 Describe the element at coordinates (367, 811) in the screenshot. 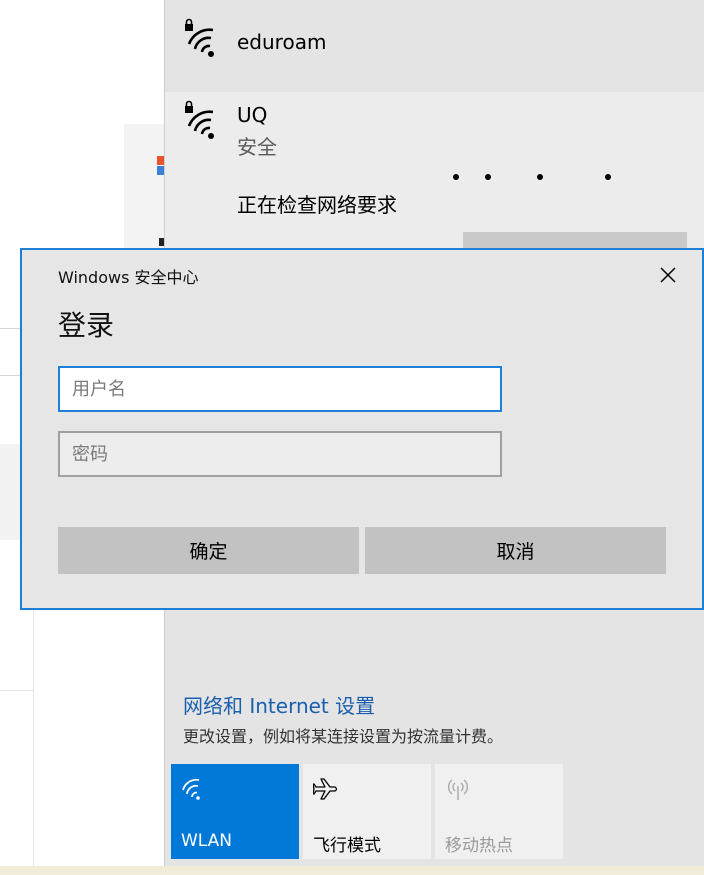

I see `quick-action-airplane-mode: 飞行模式` at that location.